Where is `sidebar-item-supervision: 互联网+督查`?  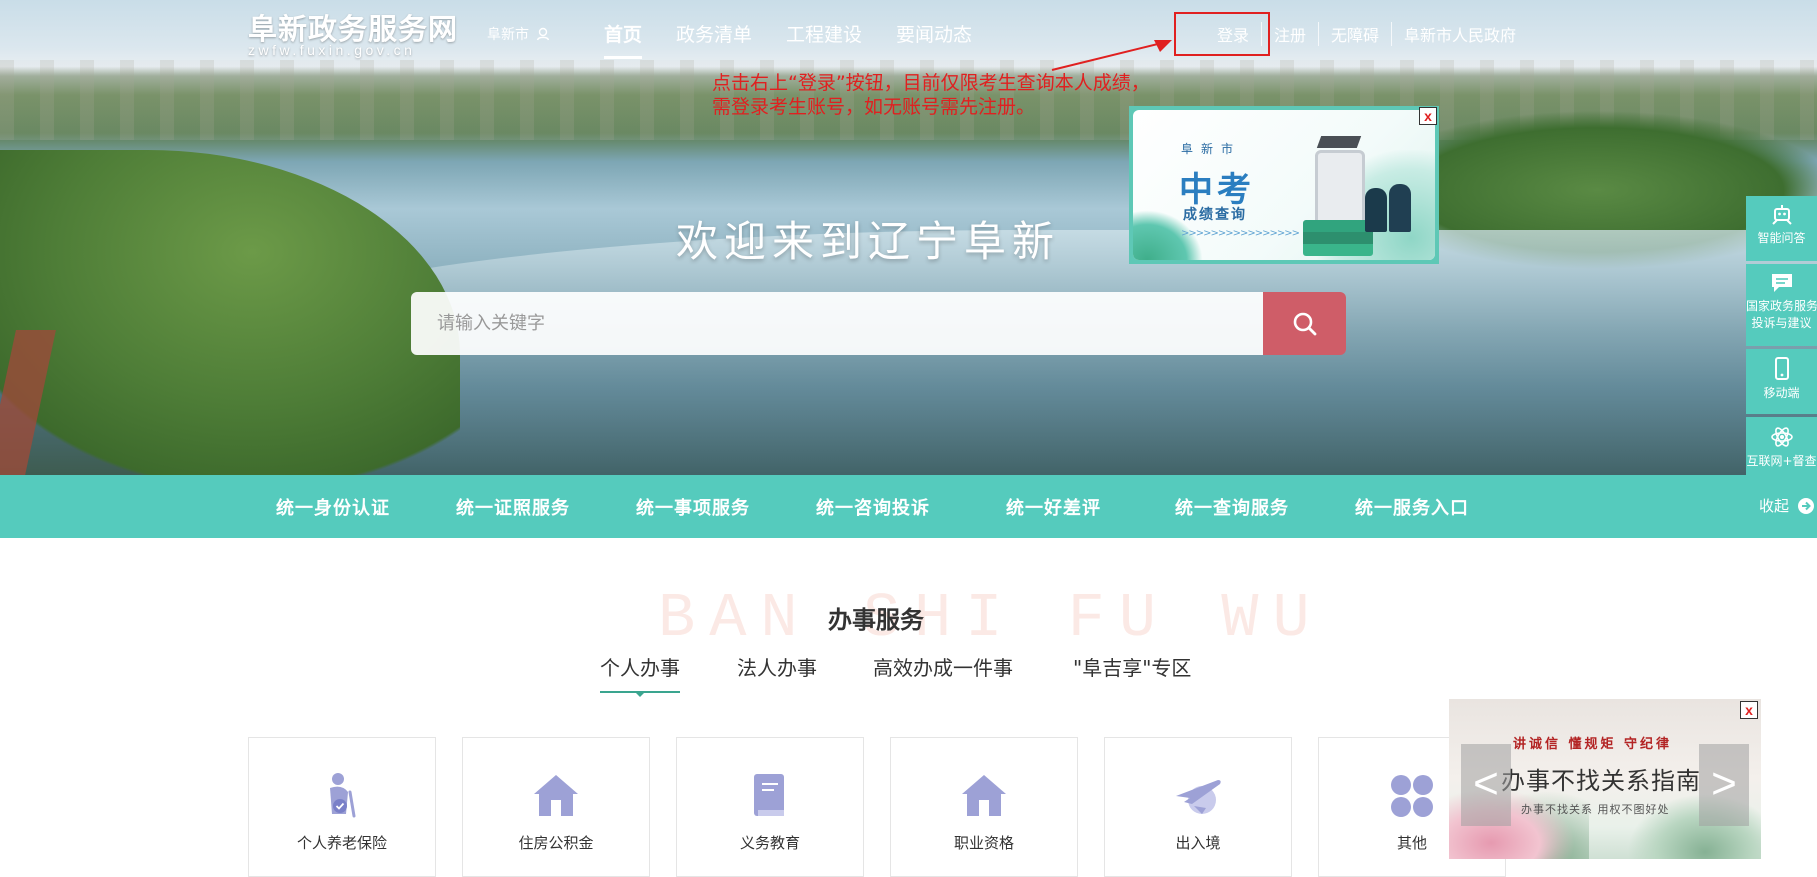
sidebar-item-supervision: 互联网+督查 is located at coordinates (1781, 447).